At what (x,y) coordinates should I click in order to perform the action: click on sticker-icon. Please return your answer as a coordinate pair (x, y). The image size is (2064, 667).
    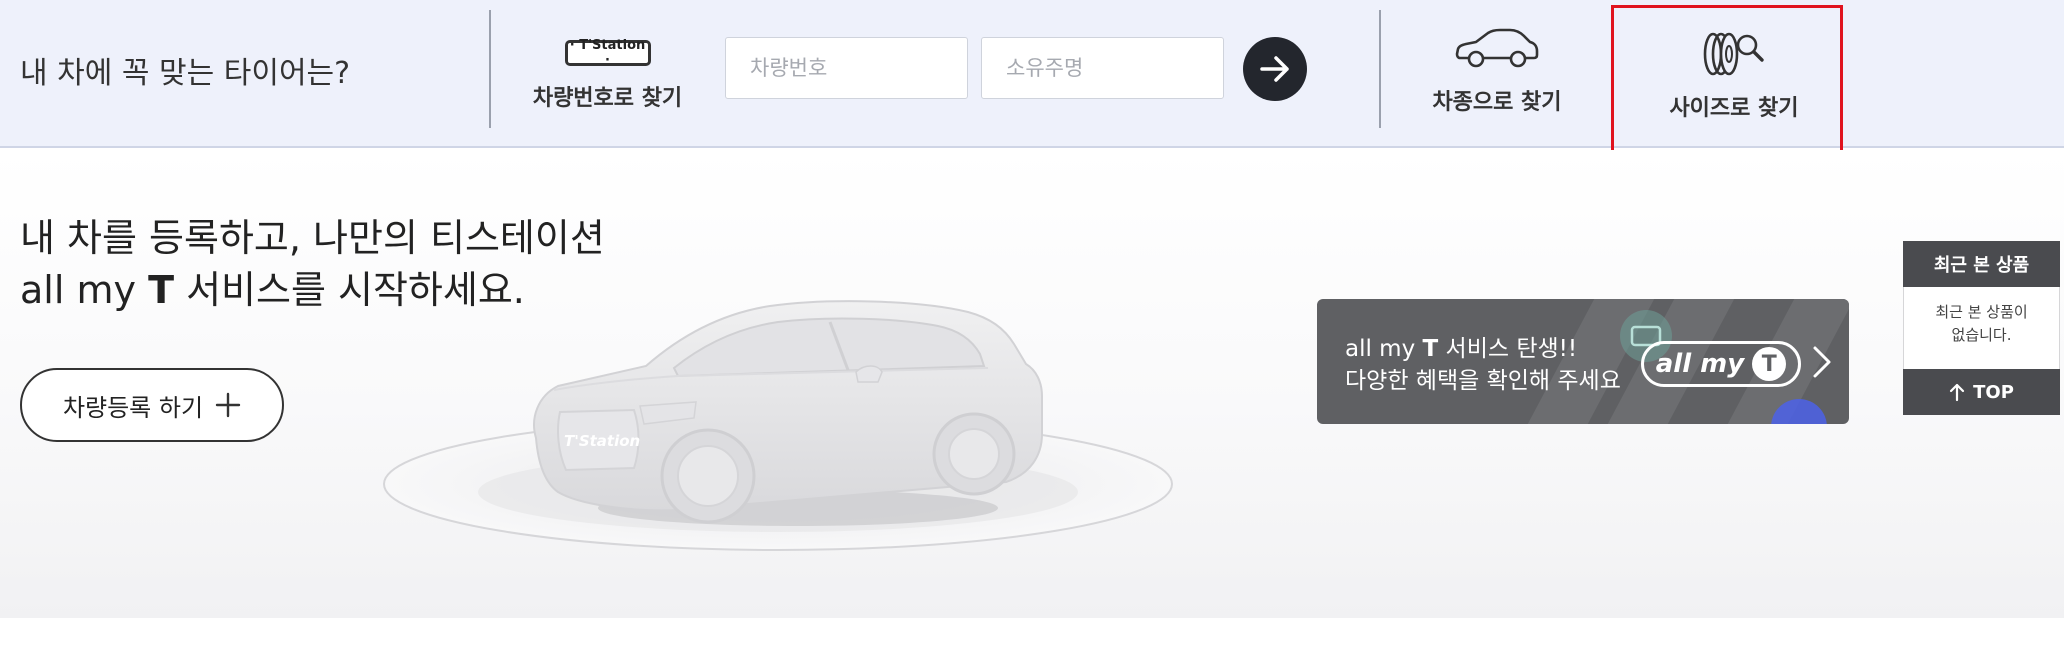
    Looking at the image, I should click on (1799, 411).